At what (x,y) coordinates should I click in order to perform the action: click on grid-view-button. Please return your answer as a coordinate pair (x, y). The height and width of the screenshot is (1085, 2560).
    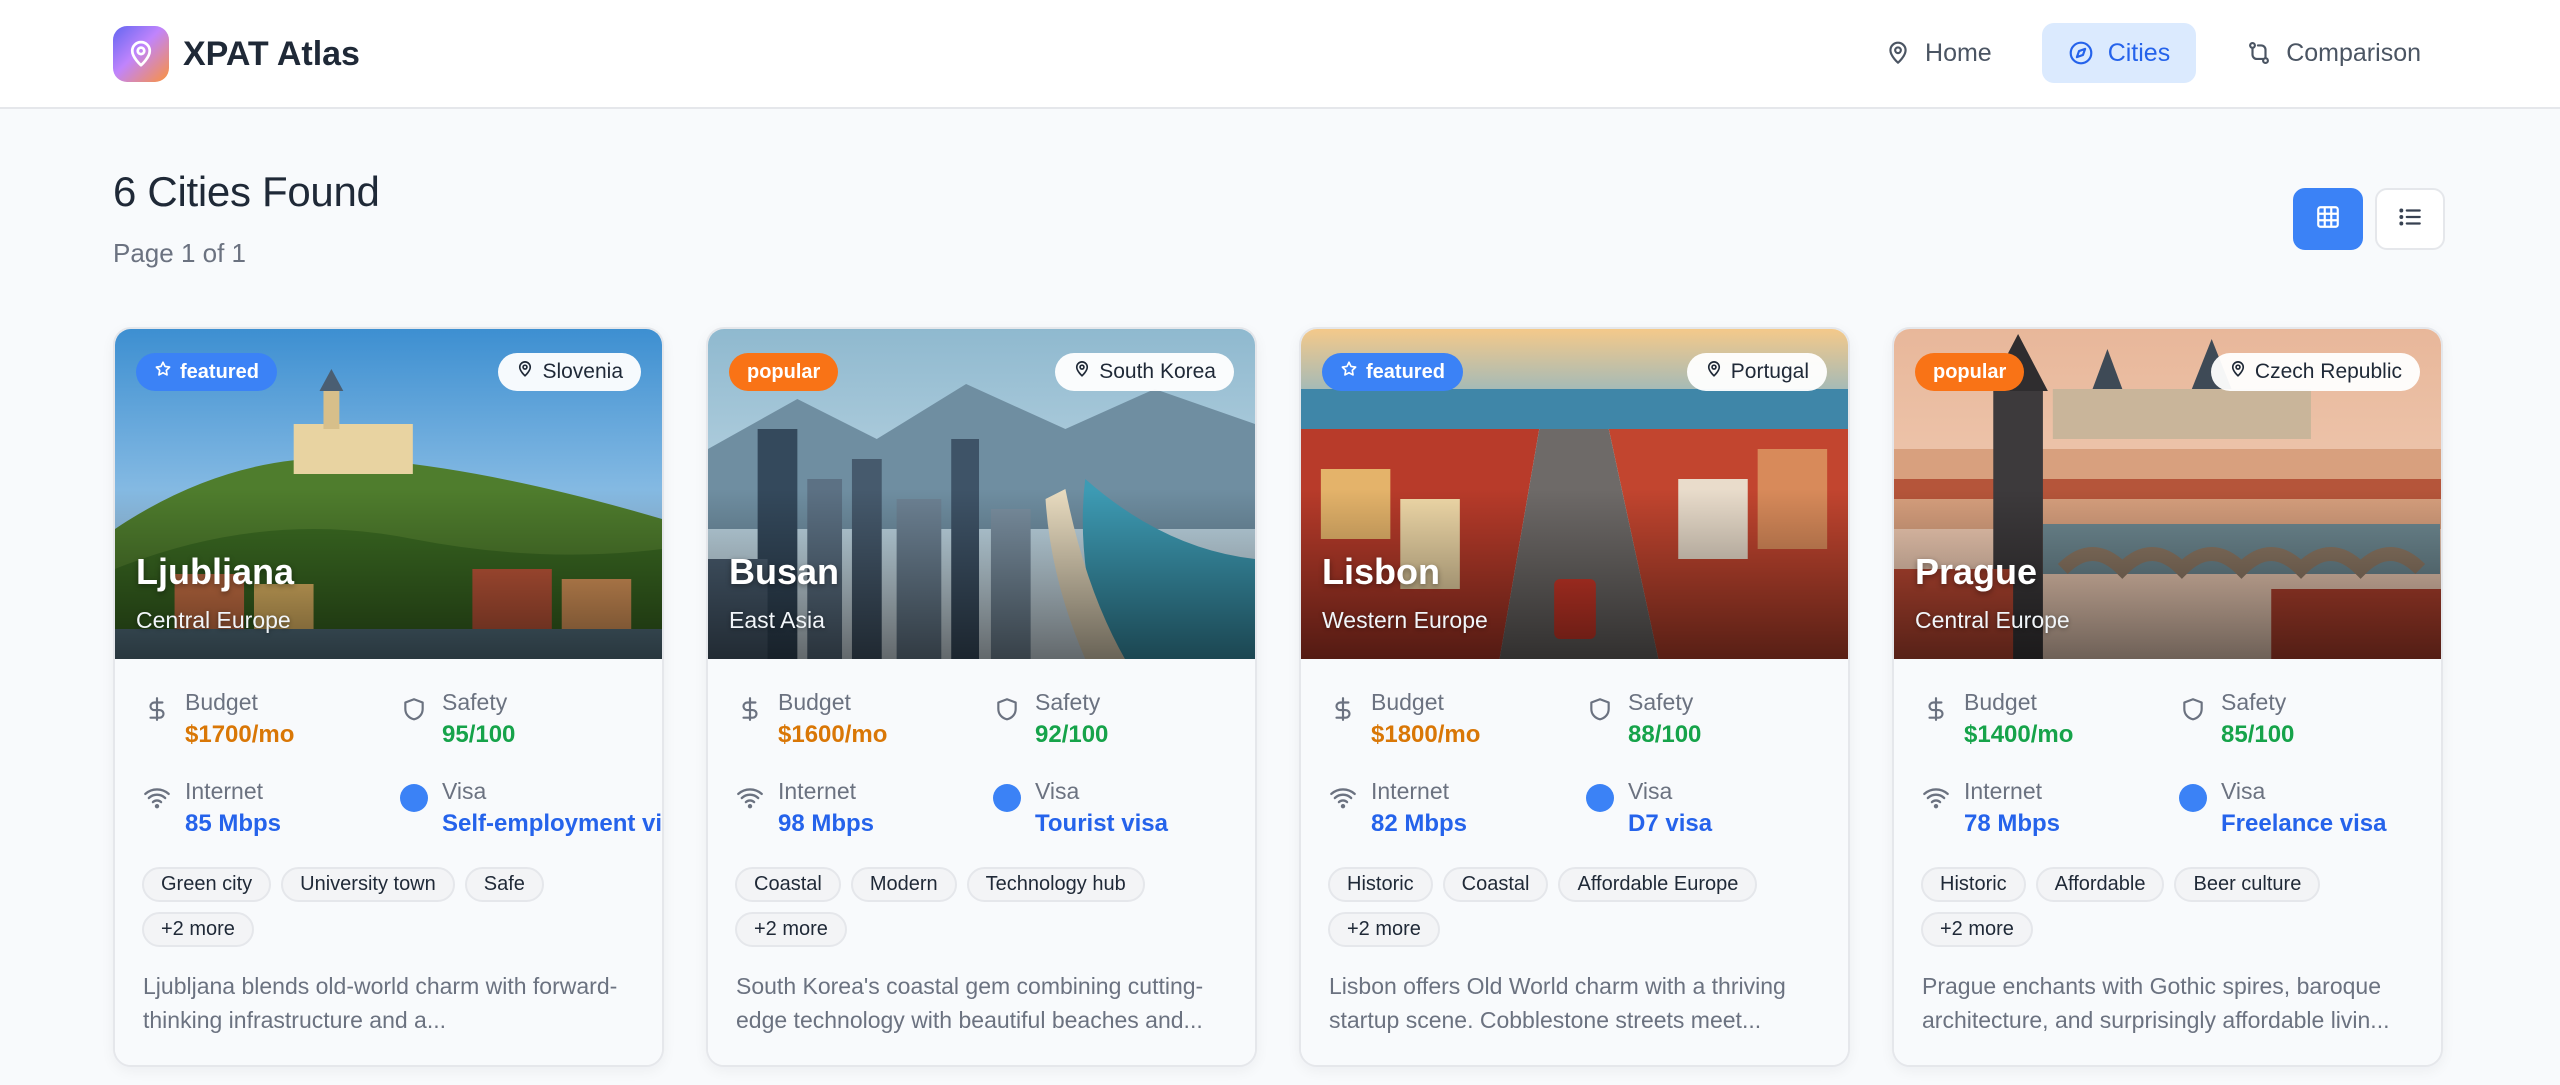
    Looking at the image, I should click on (2328, 219).